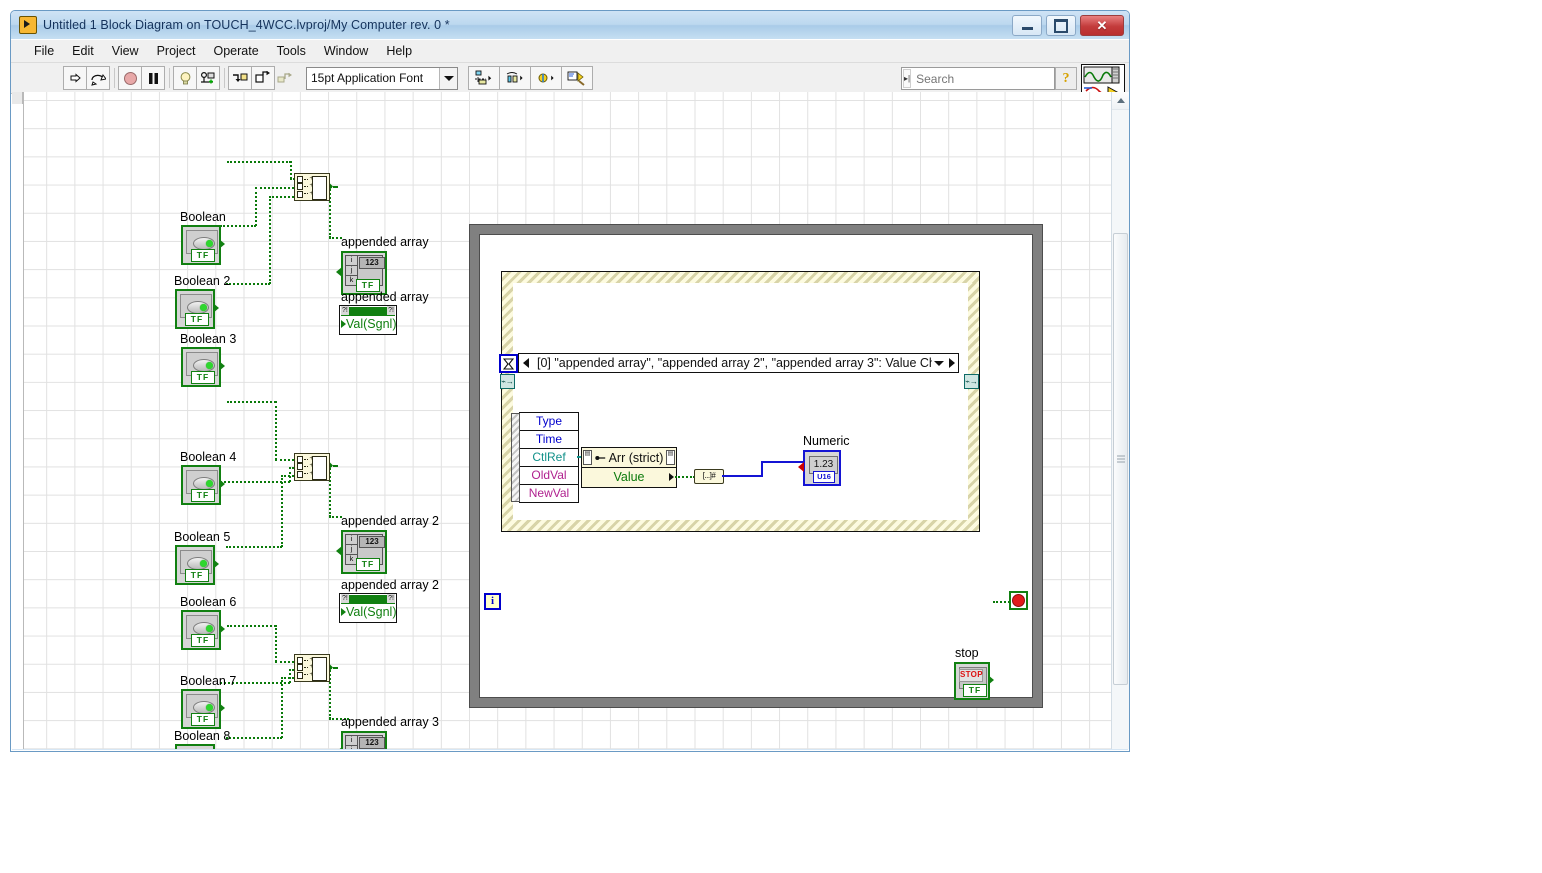  Describe the element at coordinates (390, 585) in the screenshot. I see `appended-array-2-signal-label: appended array 2` at that location.